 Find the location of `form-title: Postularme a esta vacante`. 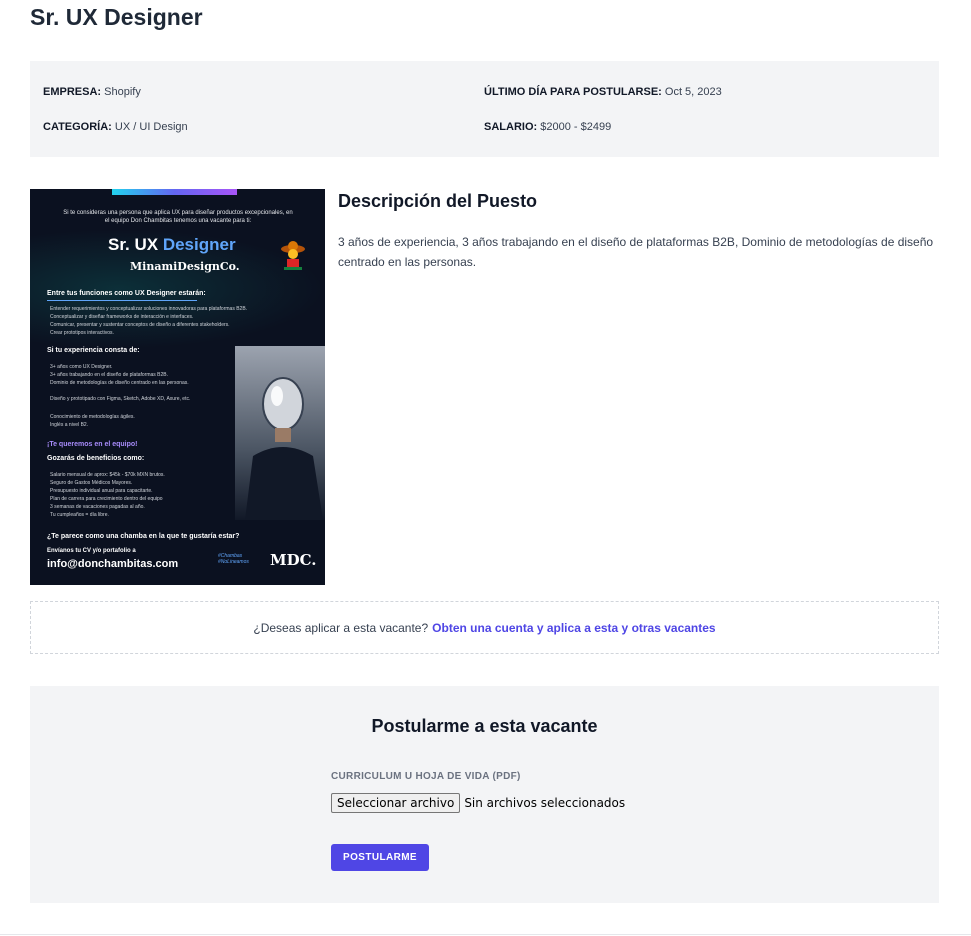

form-title: Postularme a esta vacante is located at coordinates (484, 726).